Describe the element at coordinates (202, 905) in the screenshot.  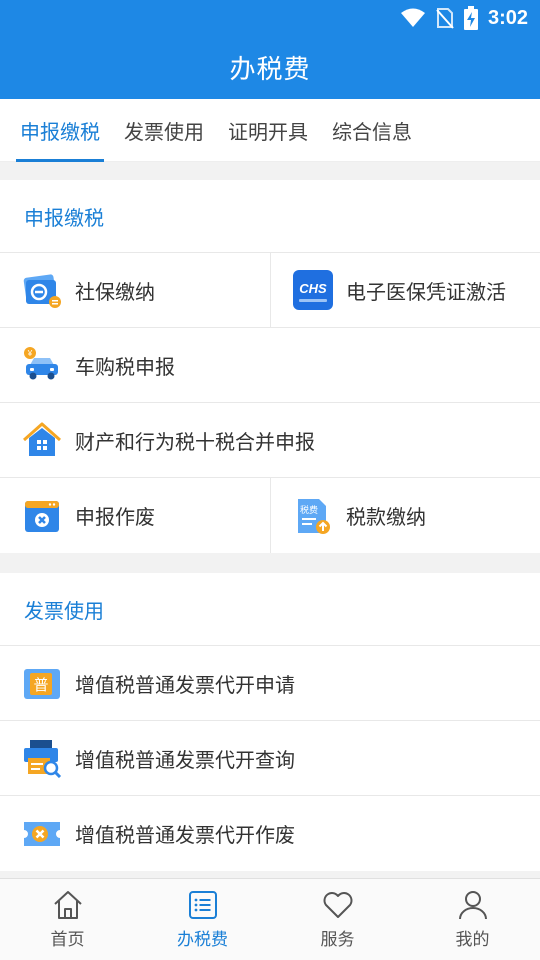
I see `list-icon` at that location.